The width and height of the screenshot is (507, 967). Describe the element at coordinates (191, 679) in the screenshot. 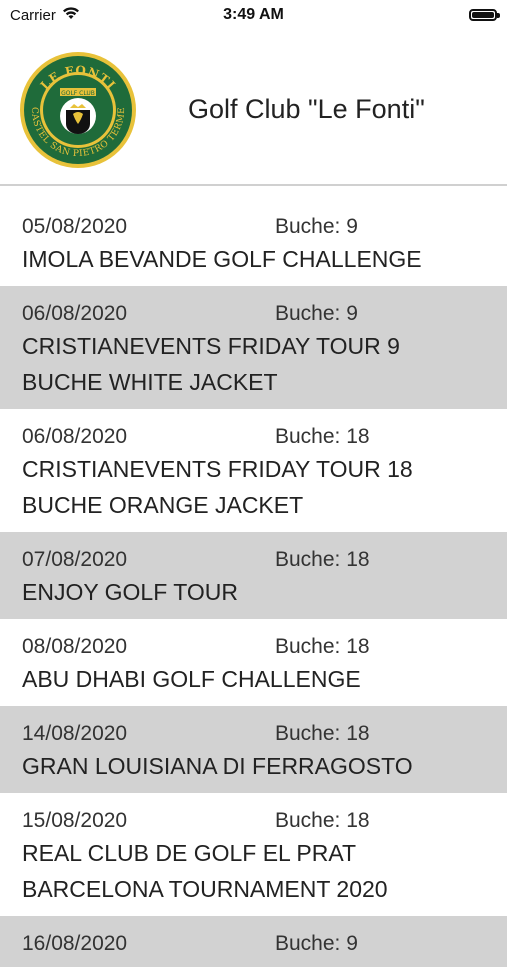

I see `event-title: ABU DHABI GOLF CHALLENGE` at that location.